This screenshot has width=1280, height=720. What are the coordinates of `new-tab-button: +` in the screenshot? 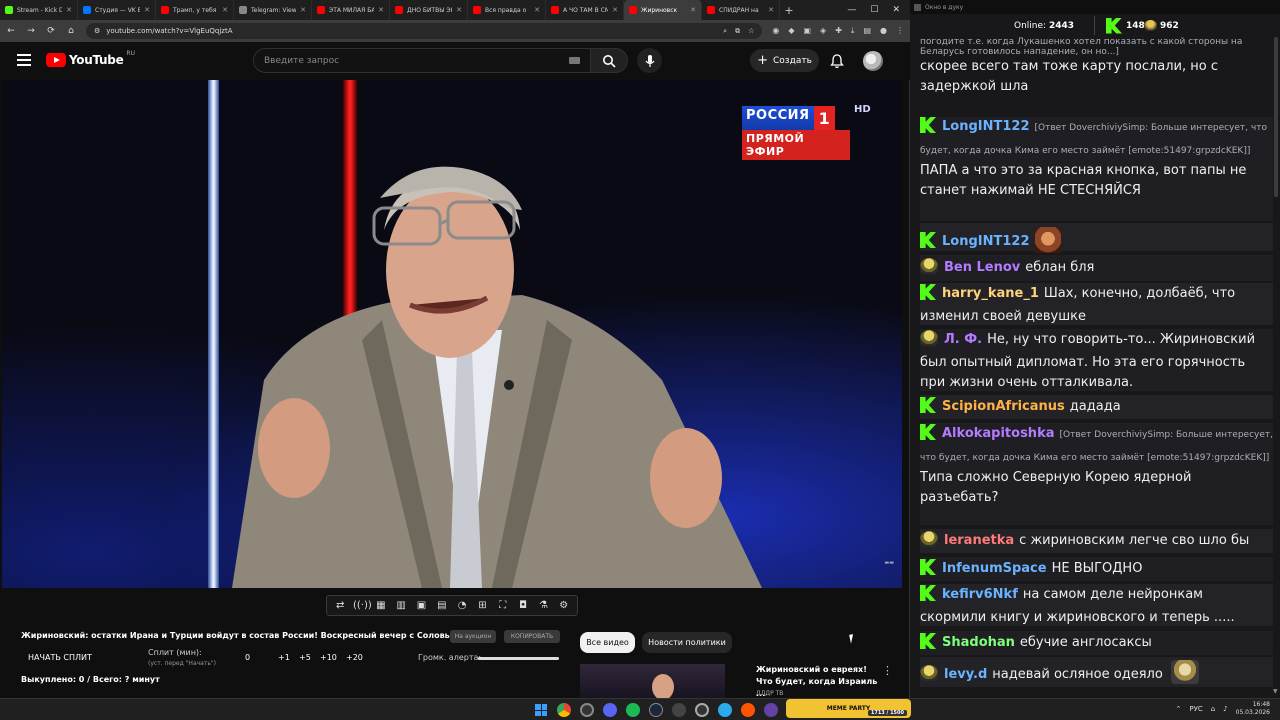 It's located at (789, 10).